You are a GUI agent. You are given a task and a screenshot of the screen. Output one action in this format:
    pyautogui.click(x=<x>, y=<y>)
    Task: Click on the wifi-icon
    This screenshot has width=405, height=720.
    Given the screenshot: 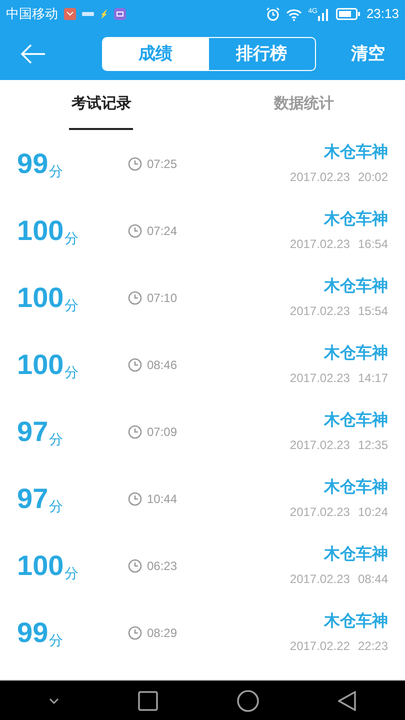 What is the action you would take?
    pyautogui.click(x=294, y=14)
    